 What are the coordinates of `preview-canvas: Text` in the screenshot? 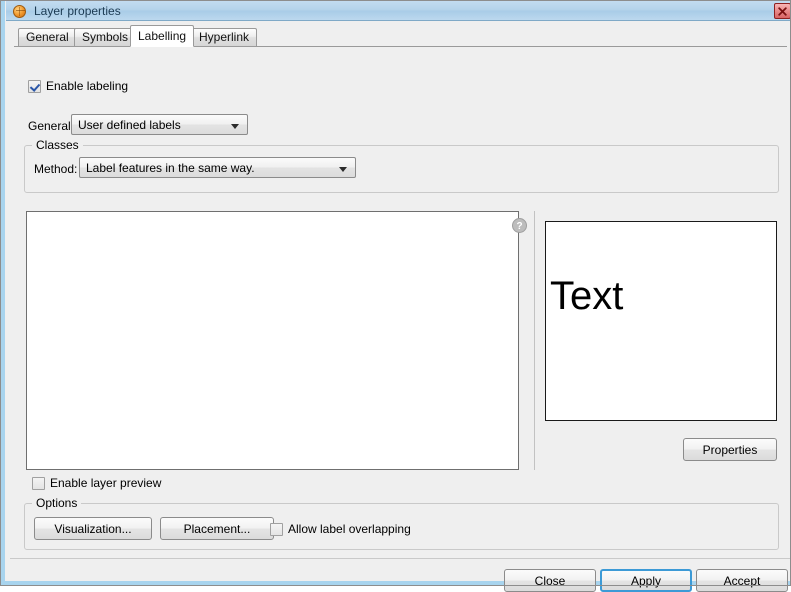 It's located at (661, 321).